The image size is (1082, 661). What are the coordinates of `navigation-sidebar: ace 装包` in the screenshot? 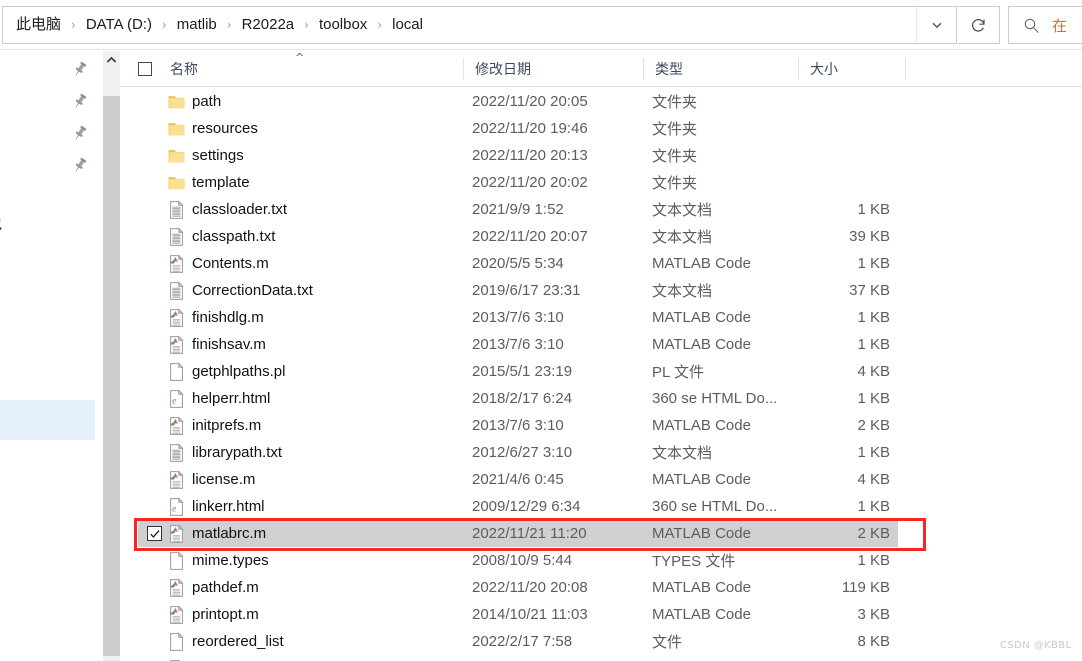 It's located at (47, 356).